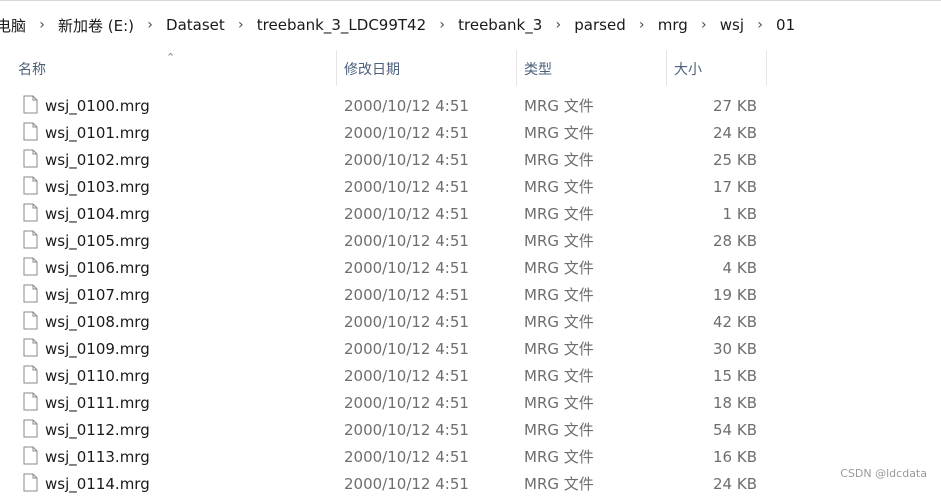 Image resolution: width=941 pixels, height=498 pixels. I want to click on file-name: wsj_0108.mrg, so click(97, 321).